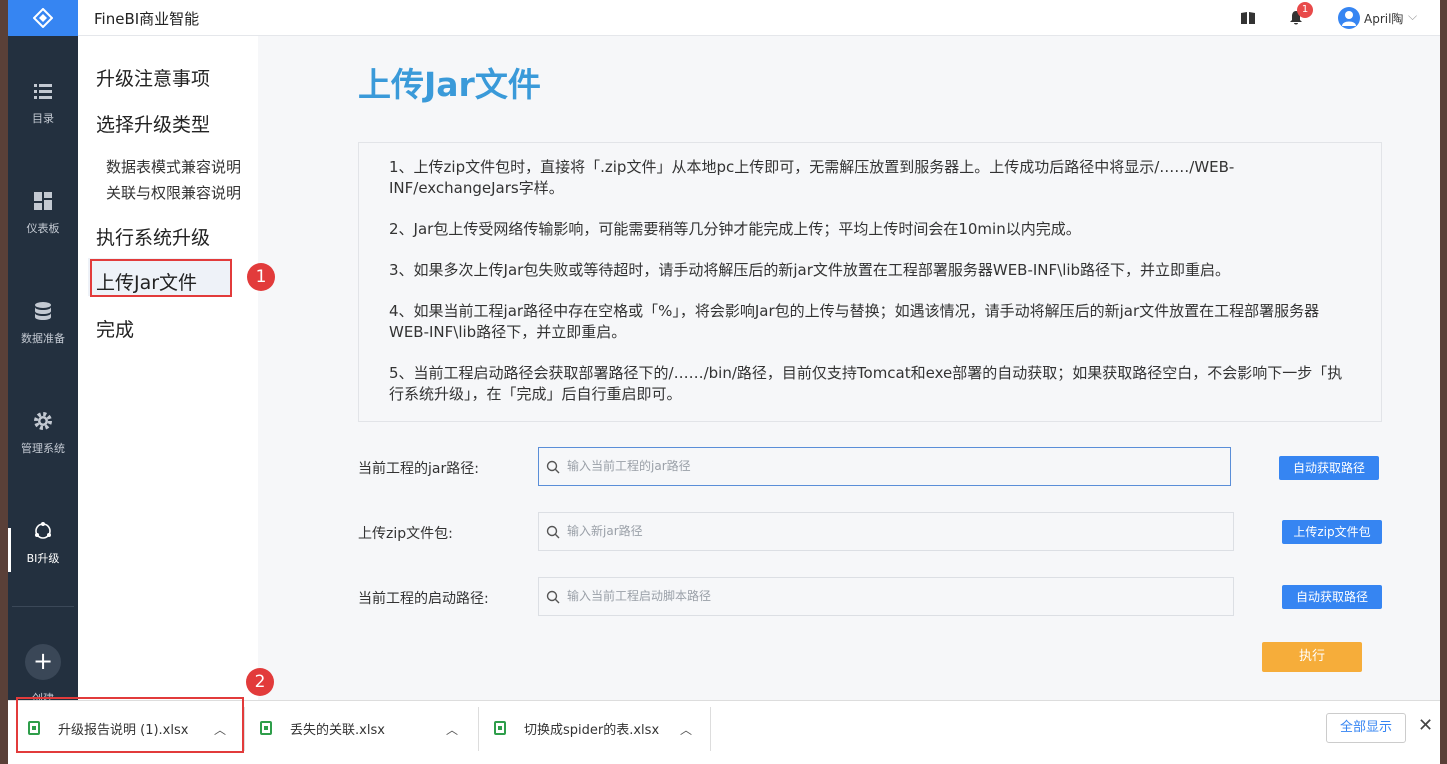 The image size is (1447, 764). What do you see at coordinates (1248, 18) in the screenshot?
I see `book-icon` at bounding box center [1248, 18].